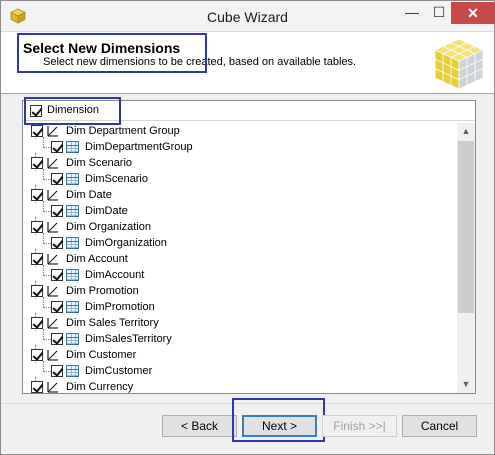 This screenshot has width=495, height=455. I want to click on dimension-label: Dim Customer, so click(101, 355).